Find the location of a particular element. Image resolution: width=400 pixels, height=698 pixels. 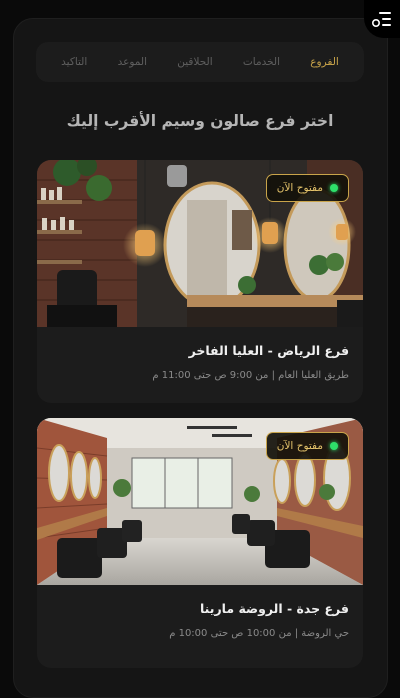

booking-steps: الفروع الخدمات الحلاقين الموعد التاكيد is located at coordinates (200, 62).